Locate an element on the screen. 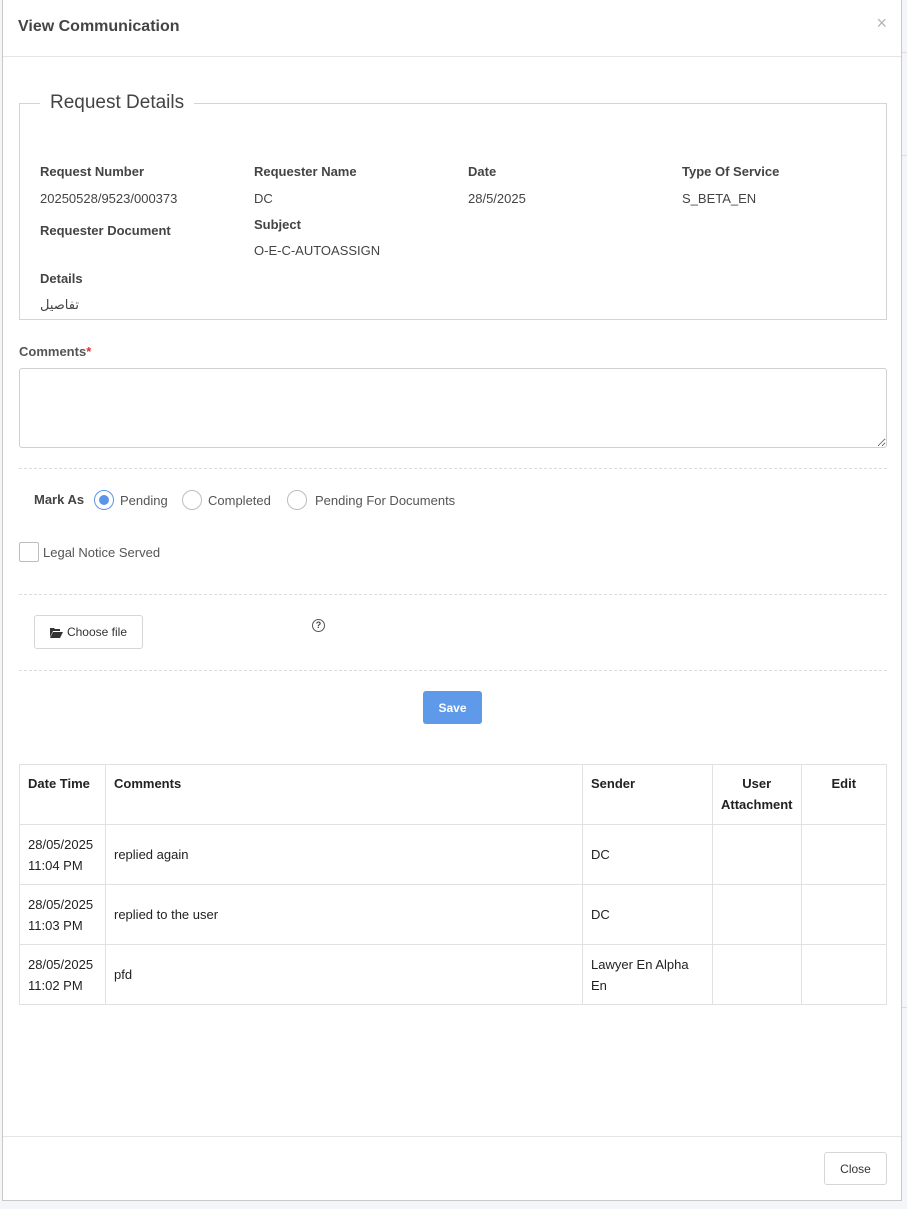 This screenshot has width=907, height=1209. header-comments: Comments is located at coordinates (344, 794).